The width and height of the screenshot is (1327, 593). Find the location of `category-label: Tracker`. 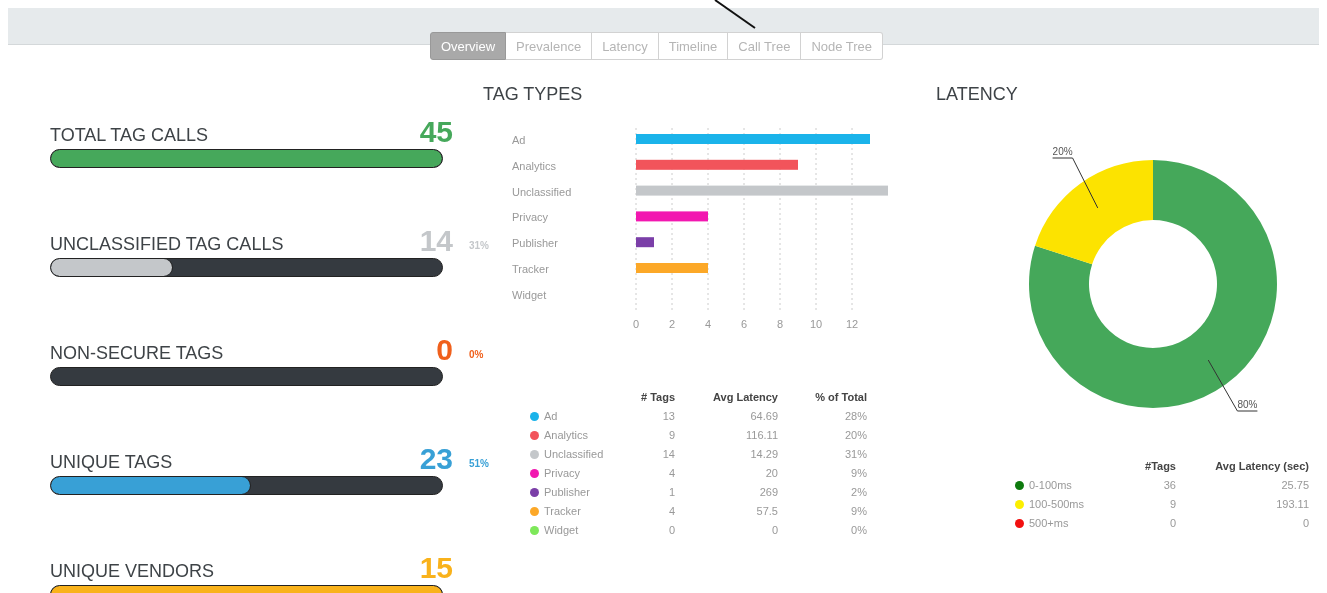

category-label: Tracker is located at coordinates (530, 269).